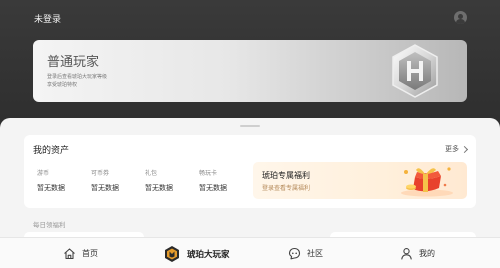  What do you see at coordinates (427, 253) in the screenshot?
I see `tab-mine-label: 我的` at bounding box center [427, 253].